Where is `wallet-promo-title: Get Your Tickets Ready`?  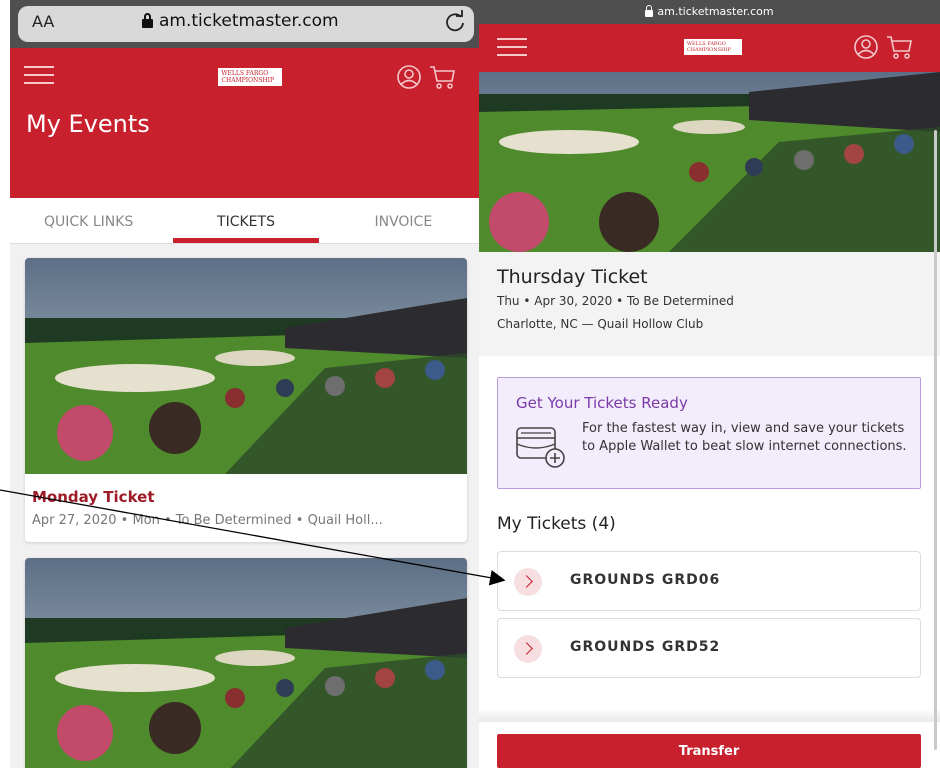
wallet-promo-title: Get Your Tickets Ready is located at coordinates (602, 403).